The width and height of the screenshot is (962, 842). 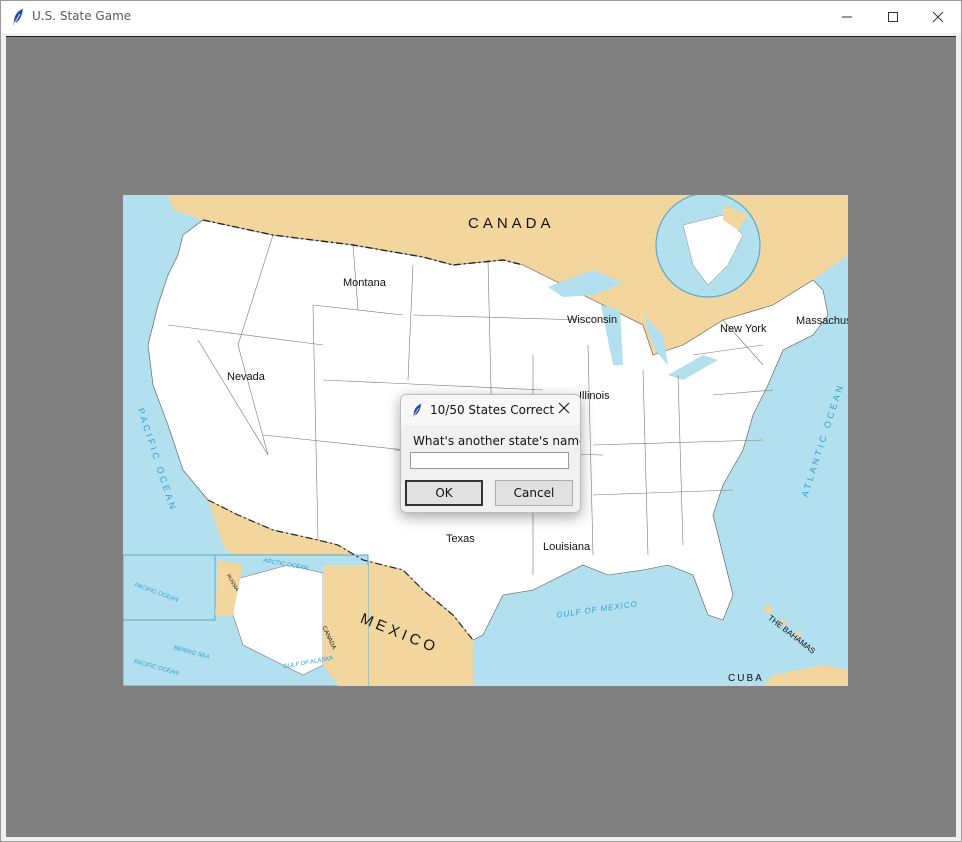 What do you see at coordinates (822, 321) in the screenshot?
I see `state-label-massachusetts: Massachusetts` at bounding box center [822, 321].